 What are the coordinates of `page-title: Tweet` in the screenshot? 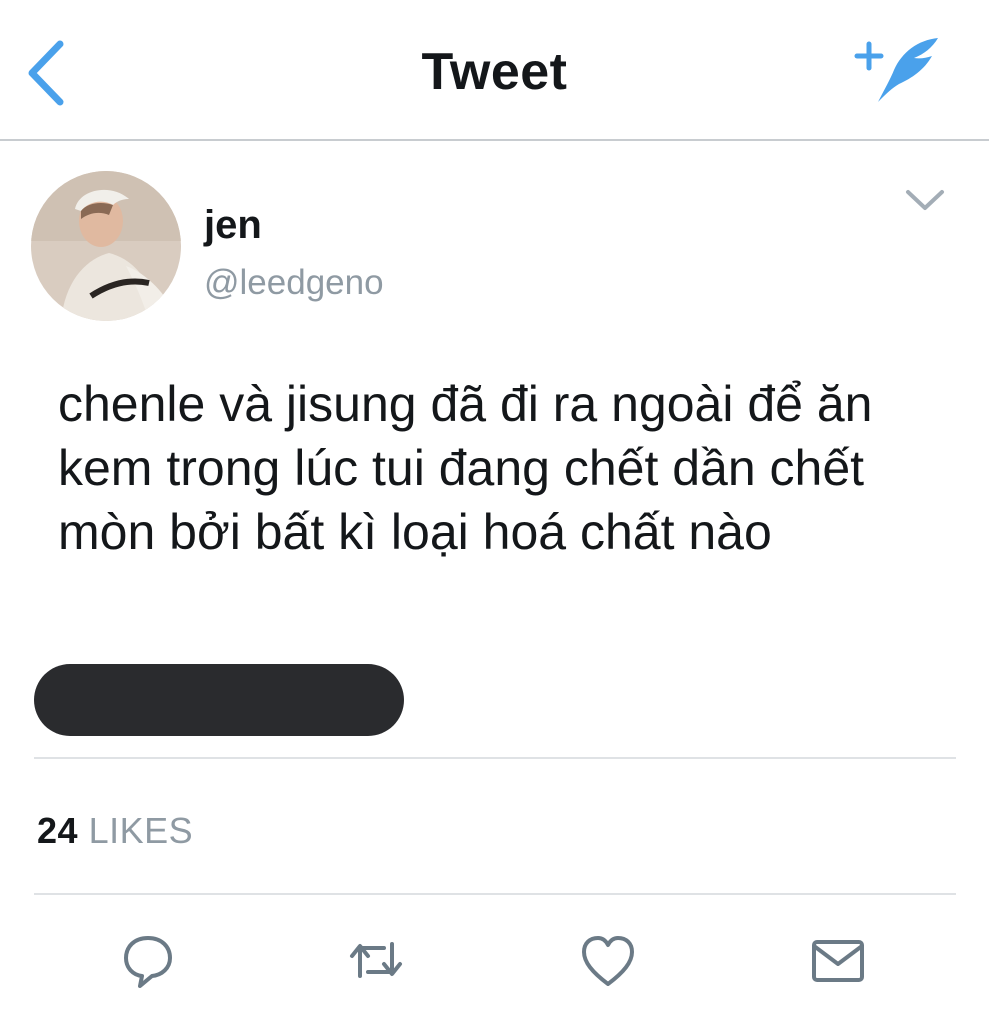 It's located at (494, 72).